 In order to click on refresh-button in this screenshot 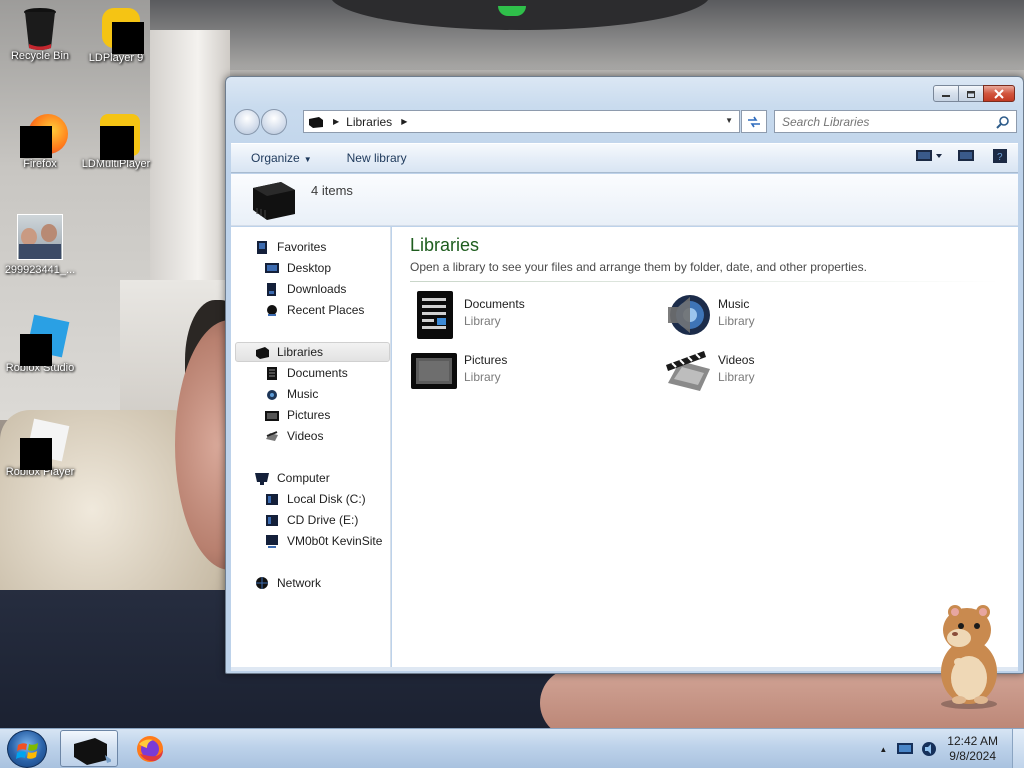, I will do `click(754, 121)`.